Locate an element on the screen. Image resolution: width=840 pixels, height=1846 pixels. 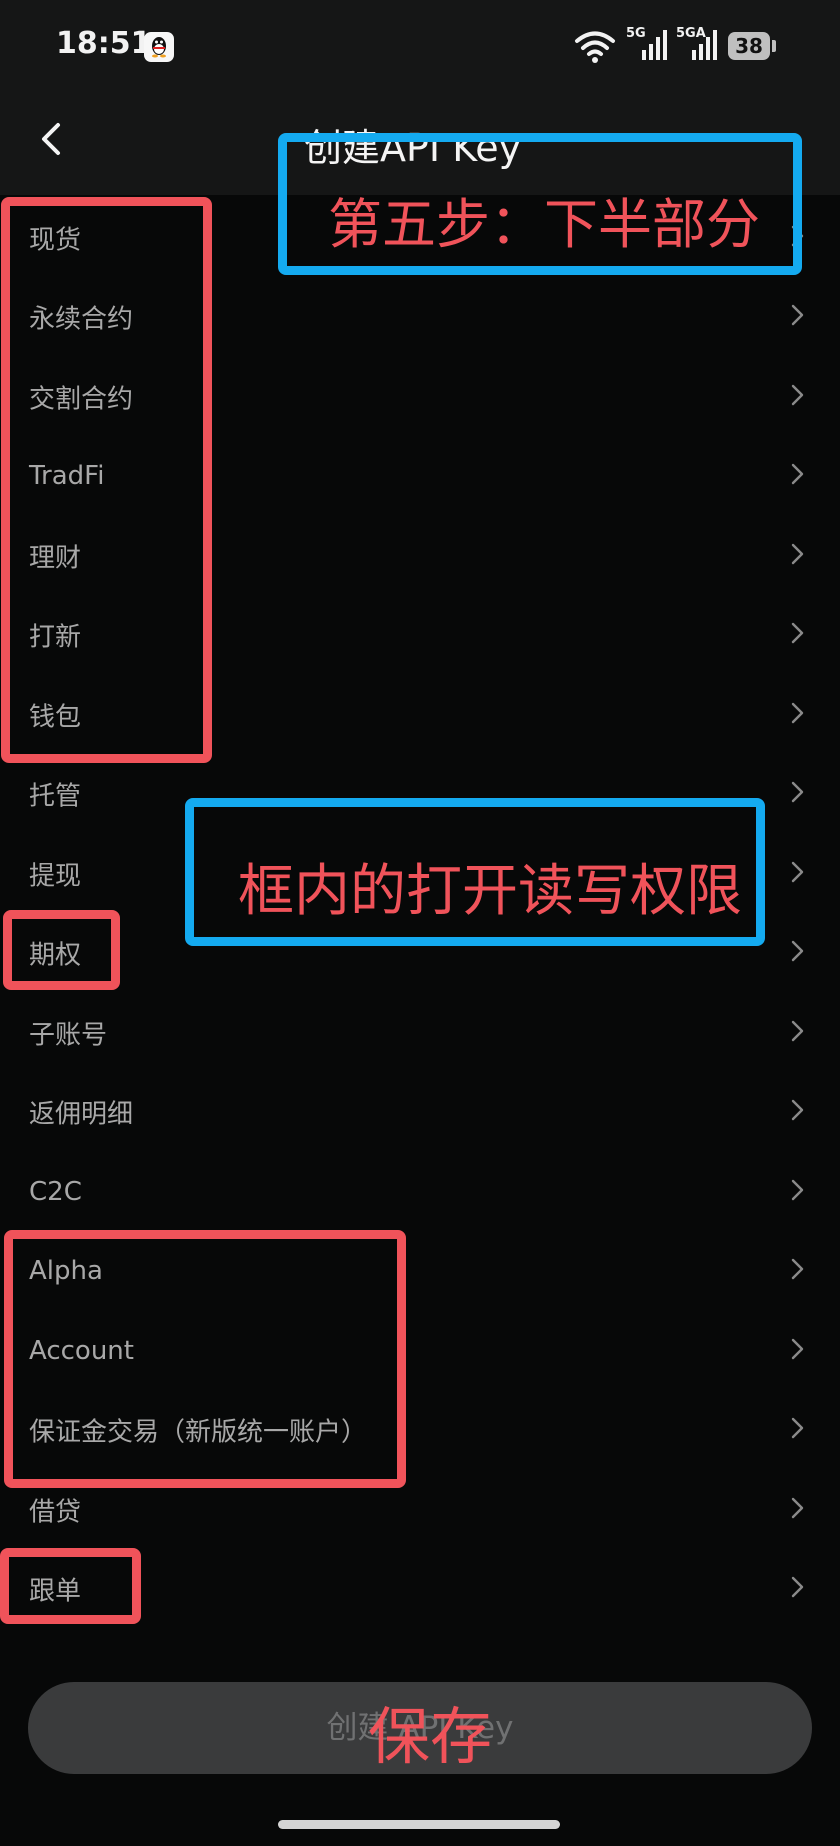
battery-icon: 38 is located at coordinates (749, 46).